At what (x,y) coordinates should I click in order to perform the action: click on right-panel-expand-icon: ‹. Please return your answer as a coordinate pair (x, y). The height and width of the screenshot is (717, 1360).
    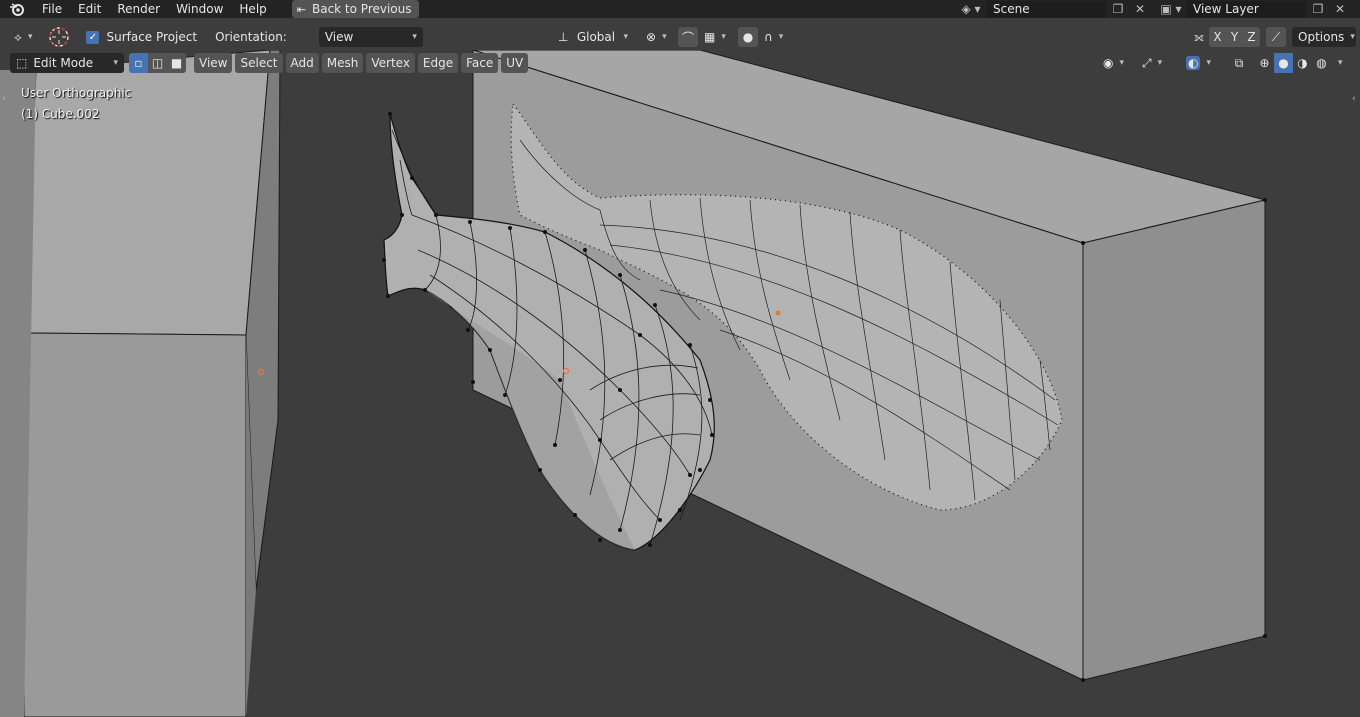
    Looking at the image, I should click on (1354, 99).